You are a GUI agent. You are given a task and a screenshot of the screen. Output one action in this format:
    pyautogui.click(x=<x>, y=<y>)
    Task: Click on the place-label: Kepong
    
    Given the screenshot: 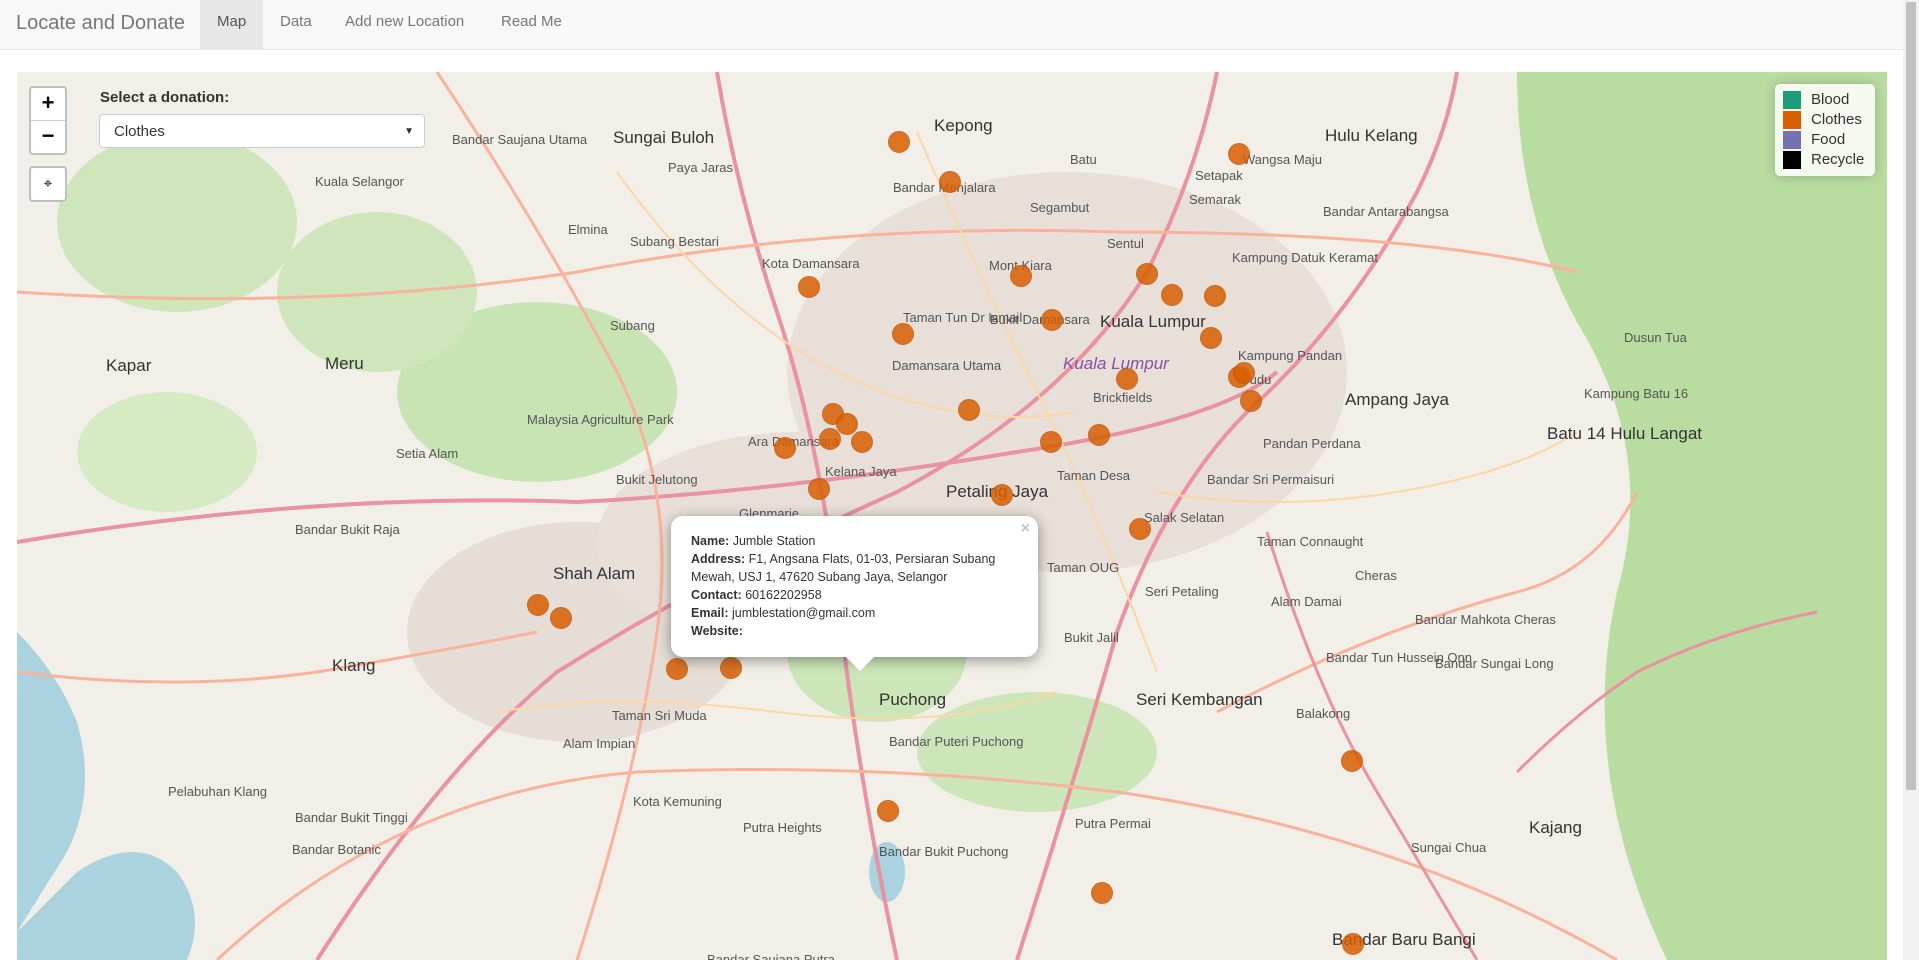 What is the action you would take?
    pyautogui.click(x=963, y=125)
    